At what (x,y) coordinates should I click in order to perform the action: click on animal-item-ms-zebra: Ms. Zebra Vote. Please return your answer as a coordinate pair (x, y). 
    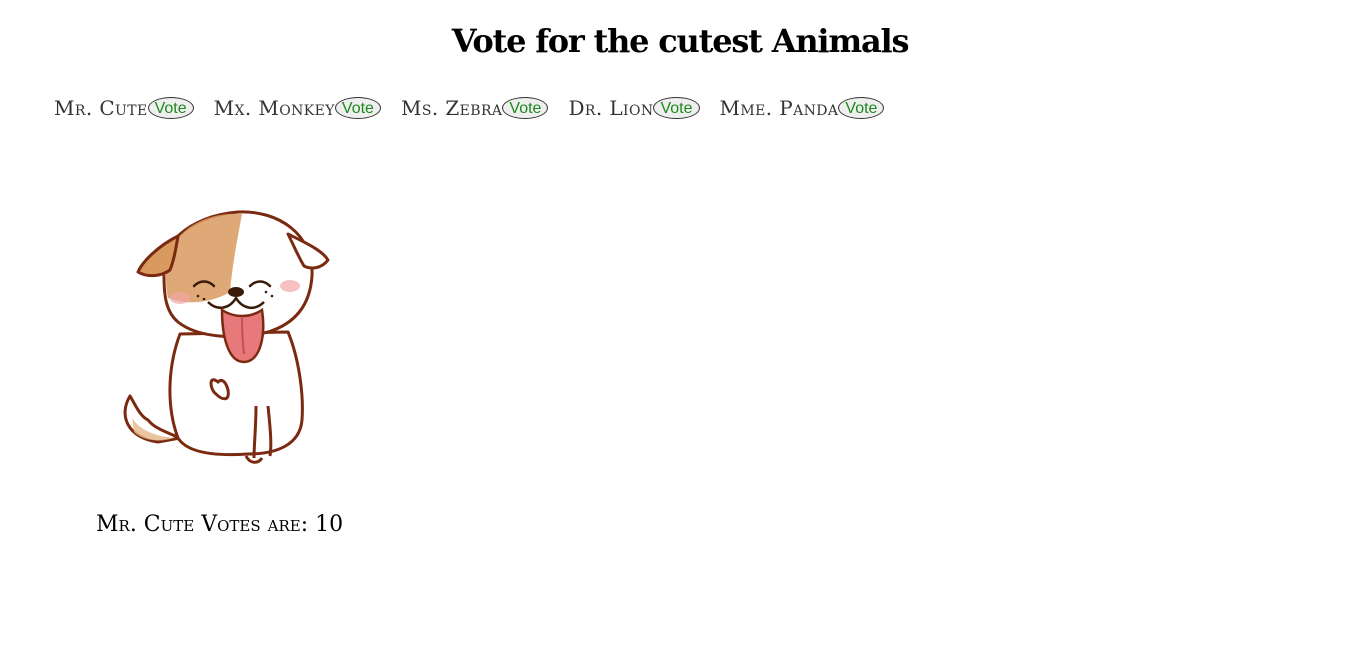
    Looking at the image, I should click on (474, 108).